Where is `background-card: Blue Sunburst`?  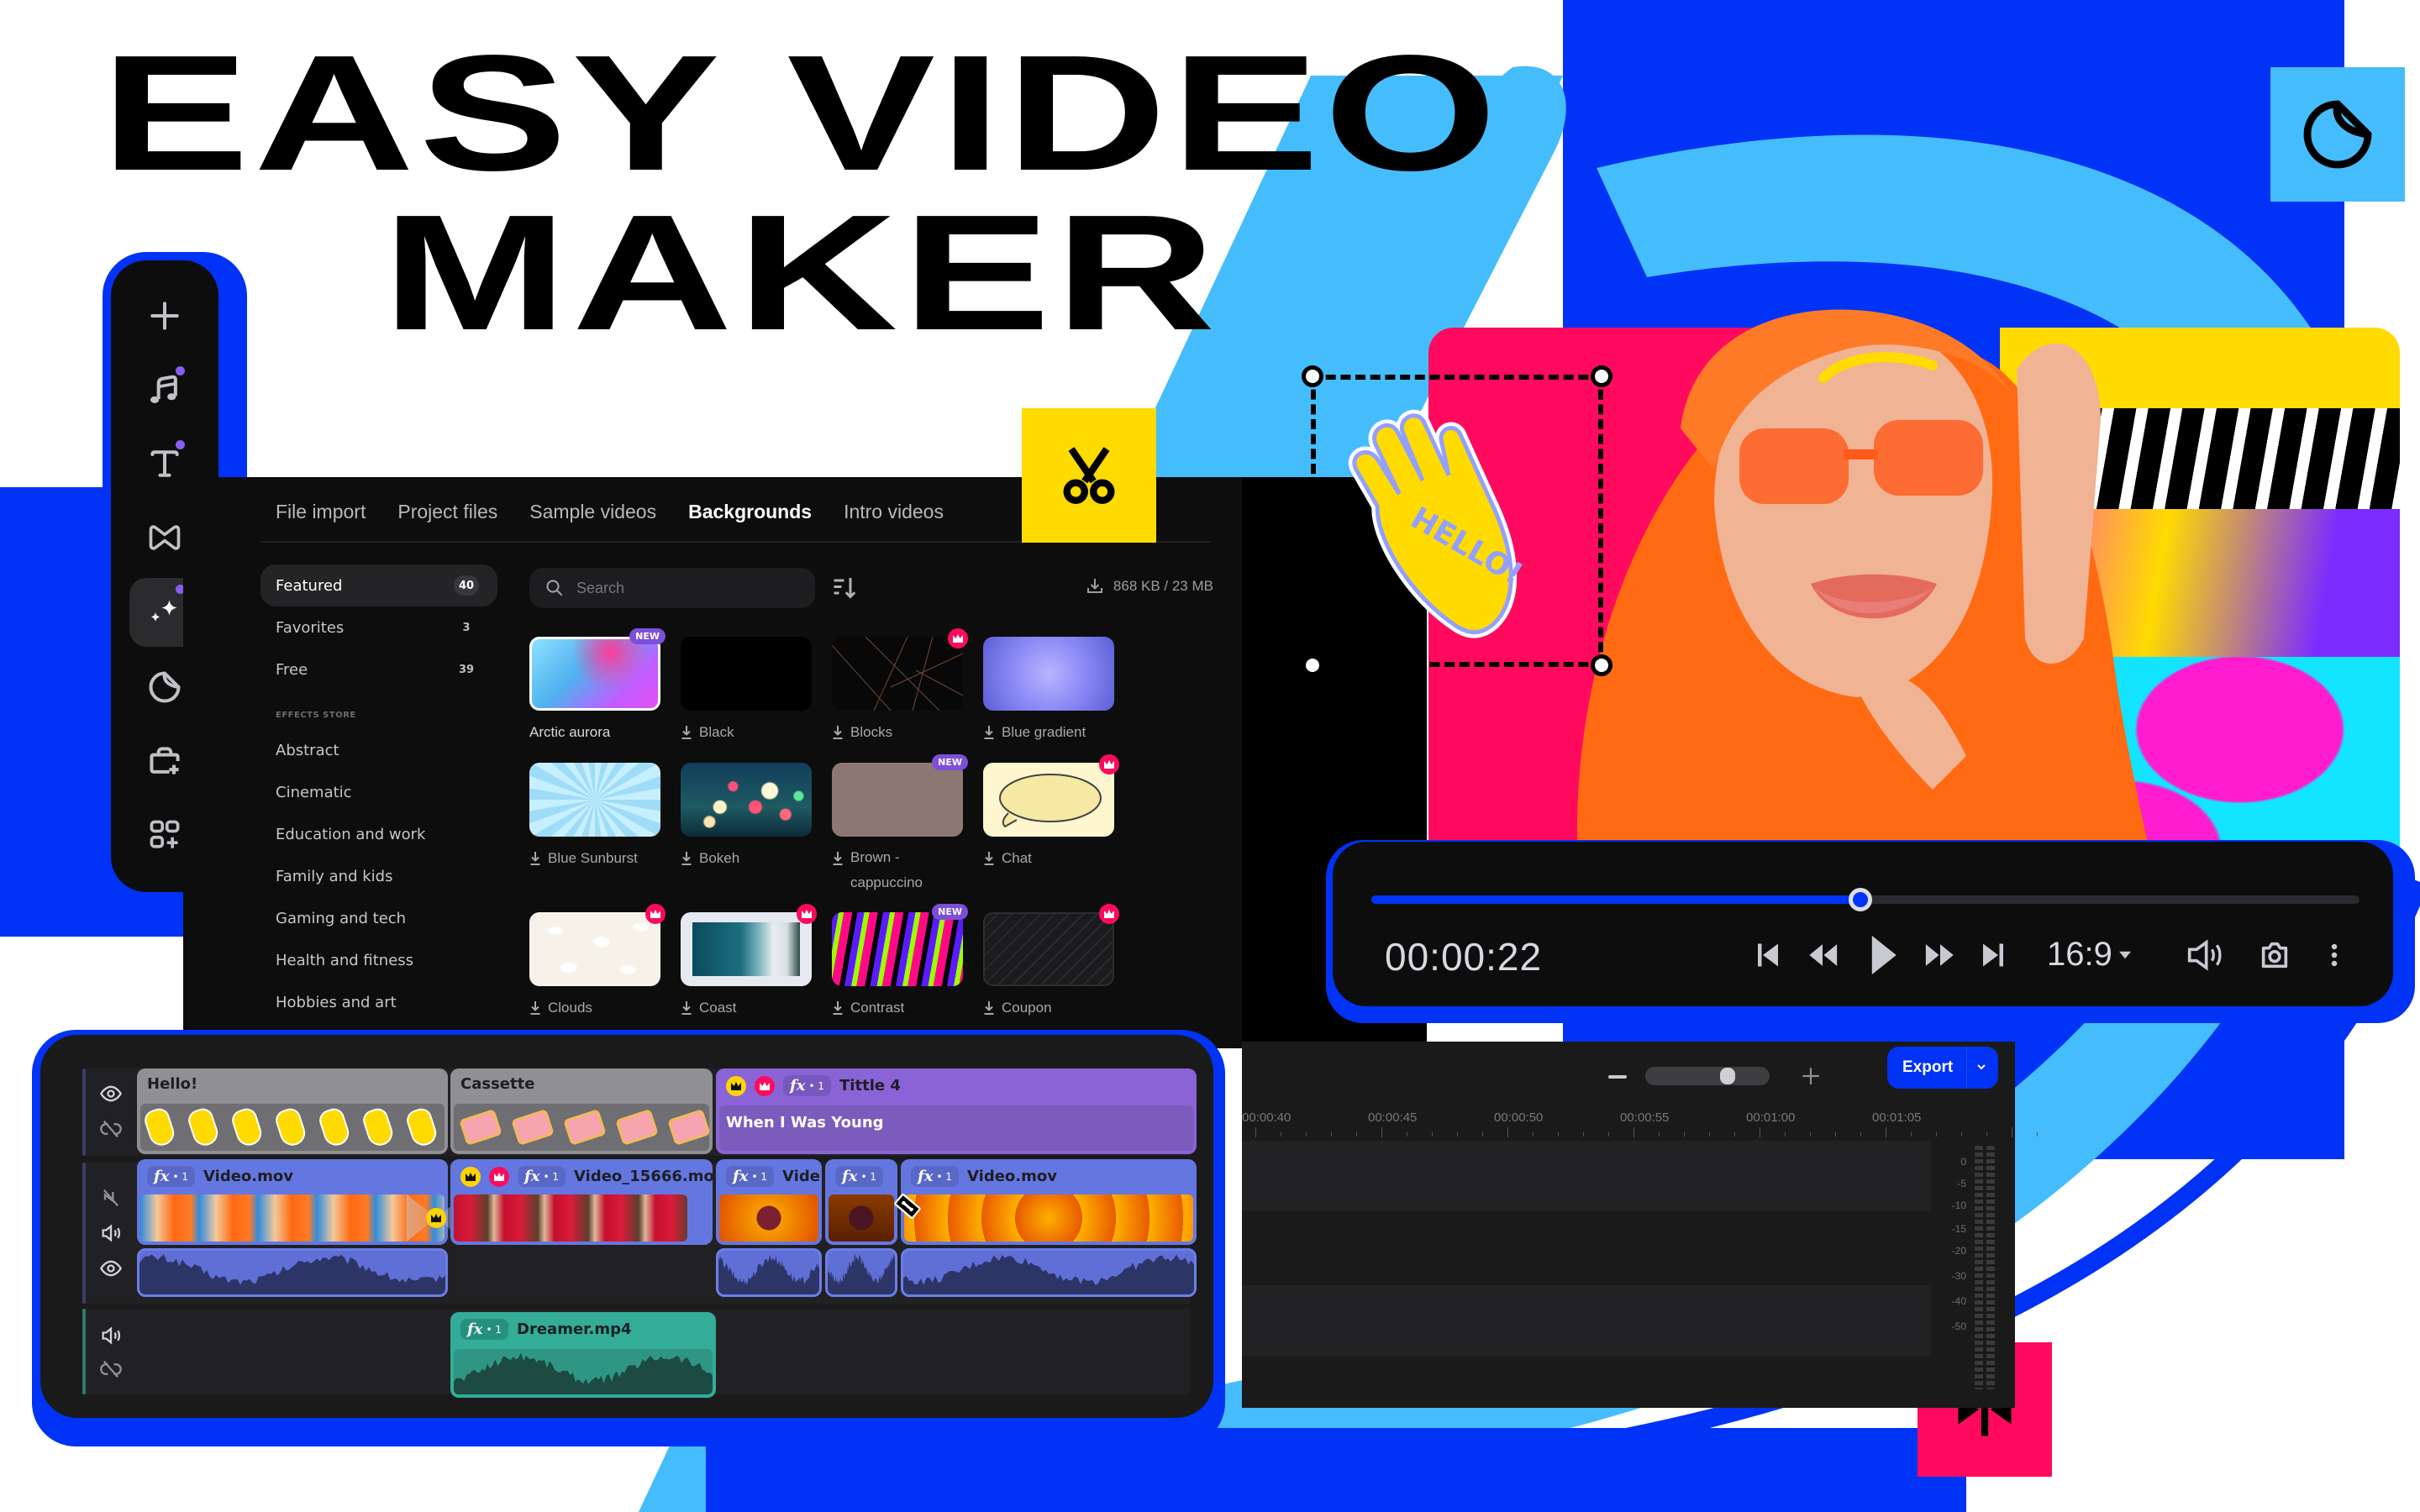
background-card: Blue Sunburst is located at coordinates (594, 829).